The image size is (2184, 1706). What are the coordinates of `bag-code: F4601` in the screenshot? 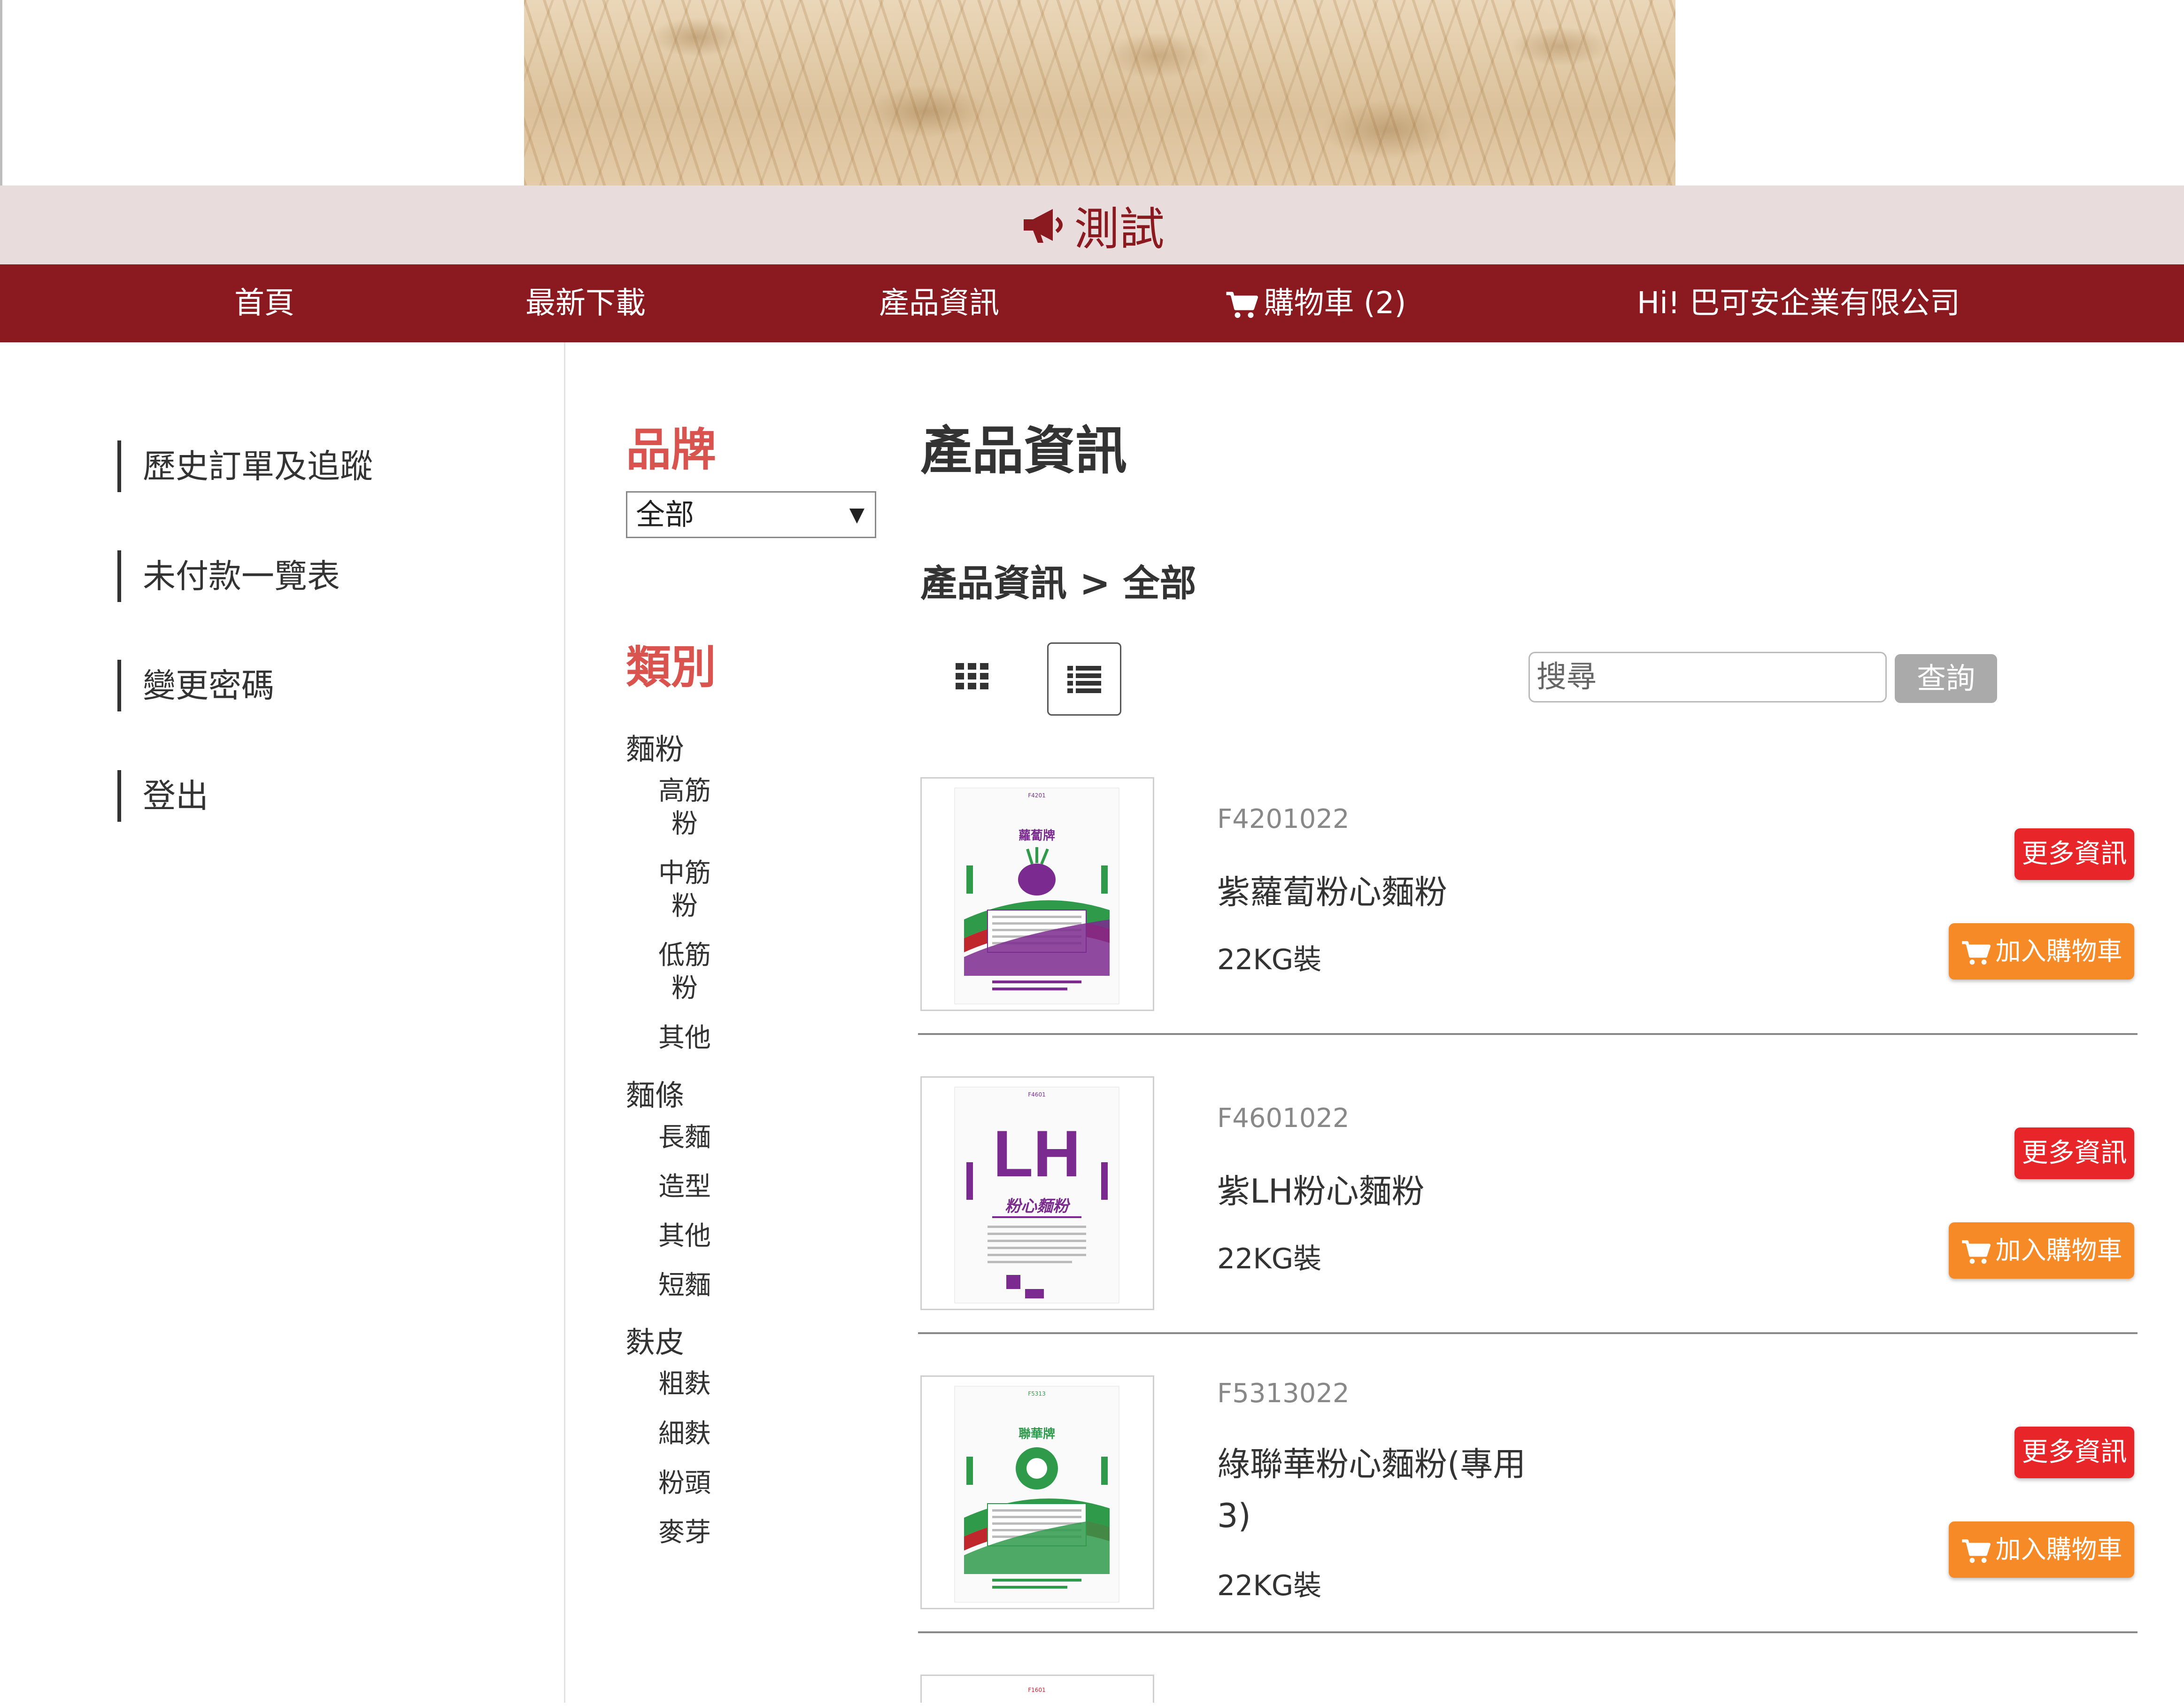 It's located at (1036, 1094).